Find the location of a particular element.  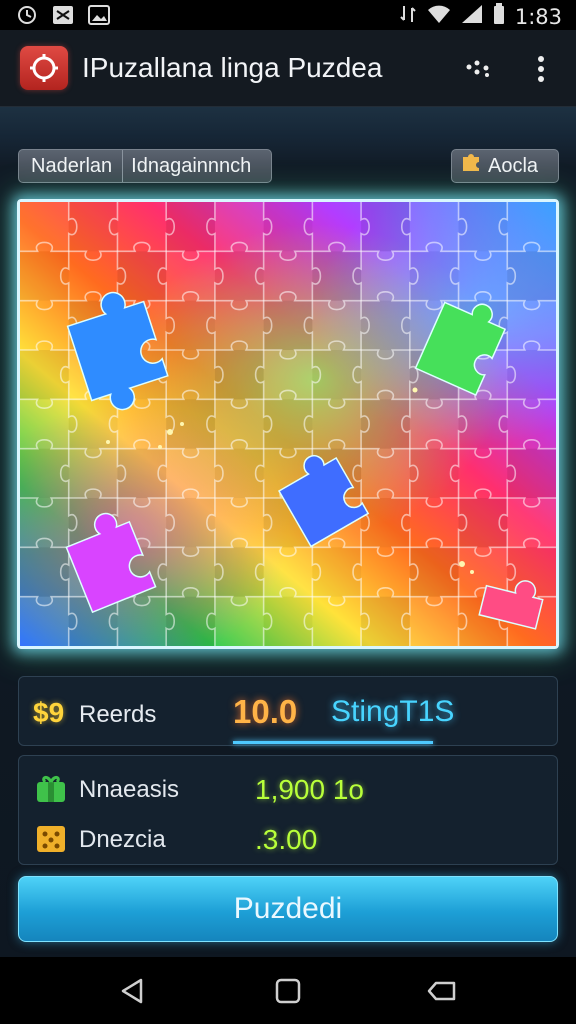

score-progress-fill is located at coordinates (333, 742).